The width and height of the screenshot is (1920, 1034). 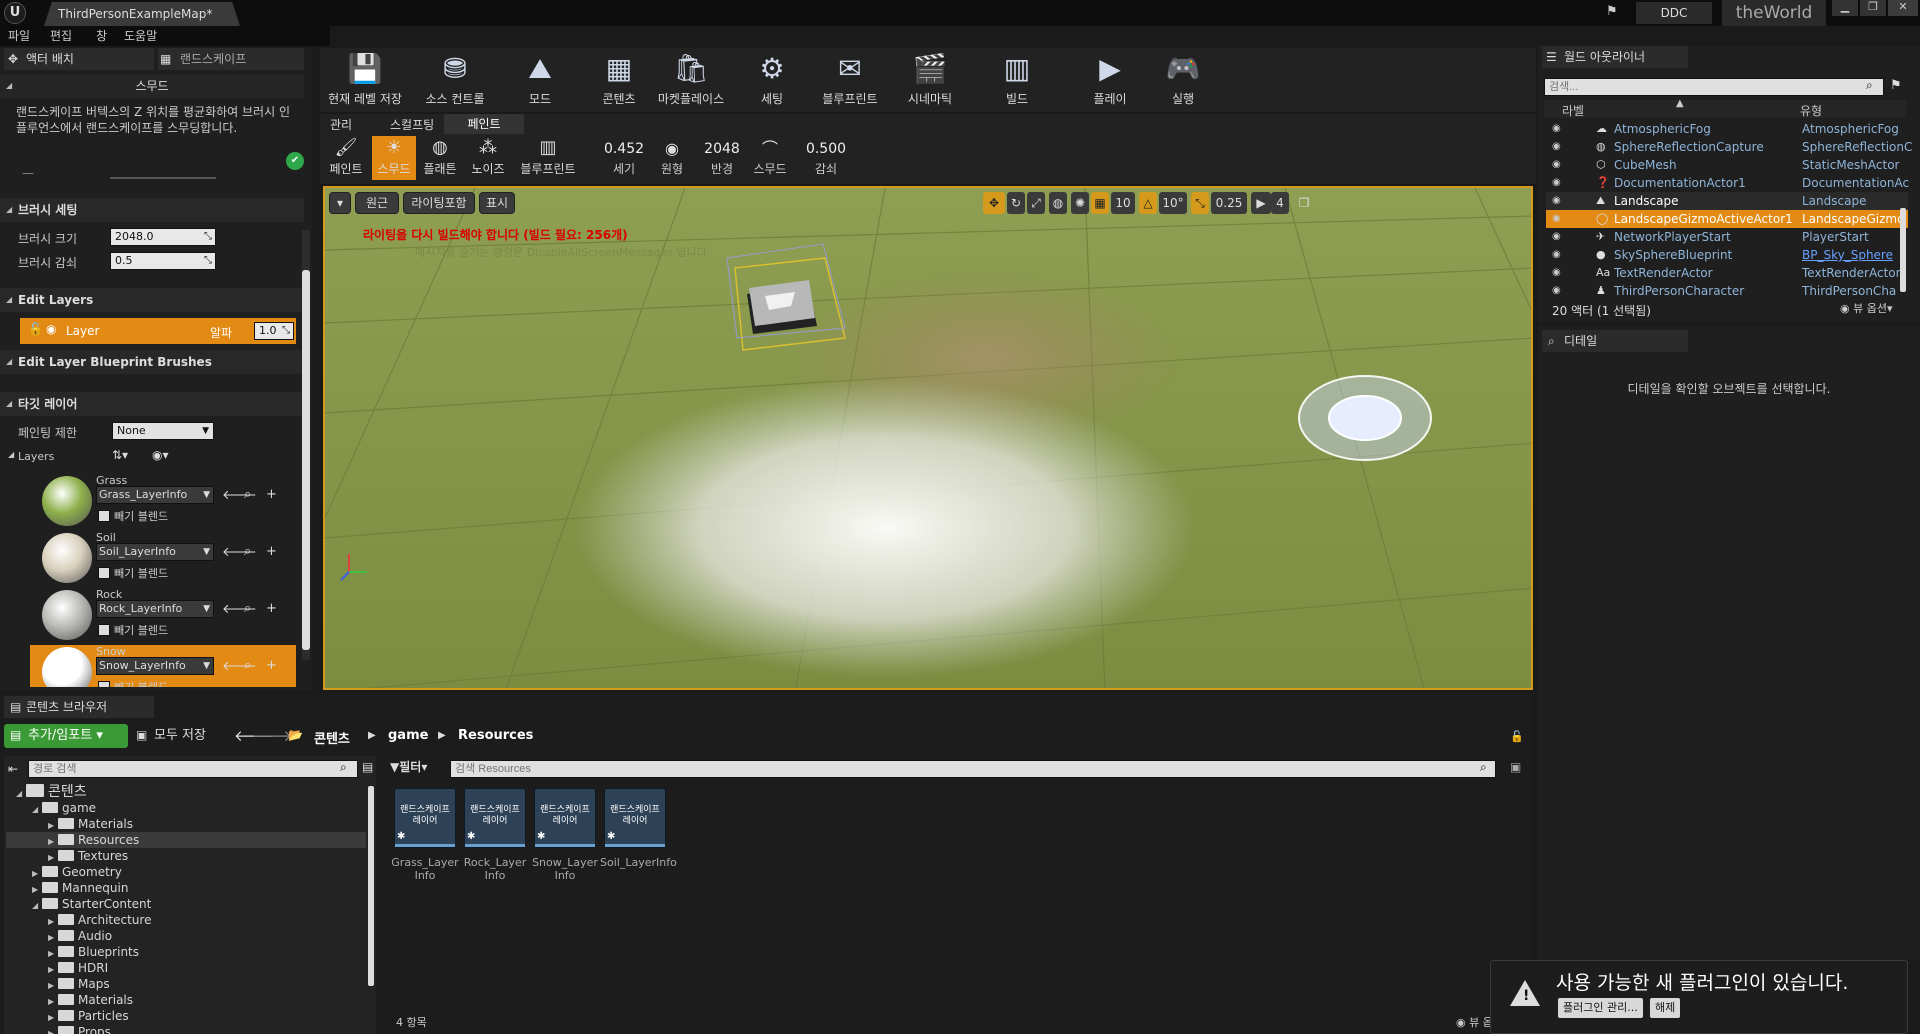 I want to click on toolbar-button-9: ▶ 플레이, so click(x=1110, y=79).